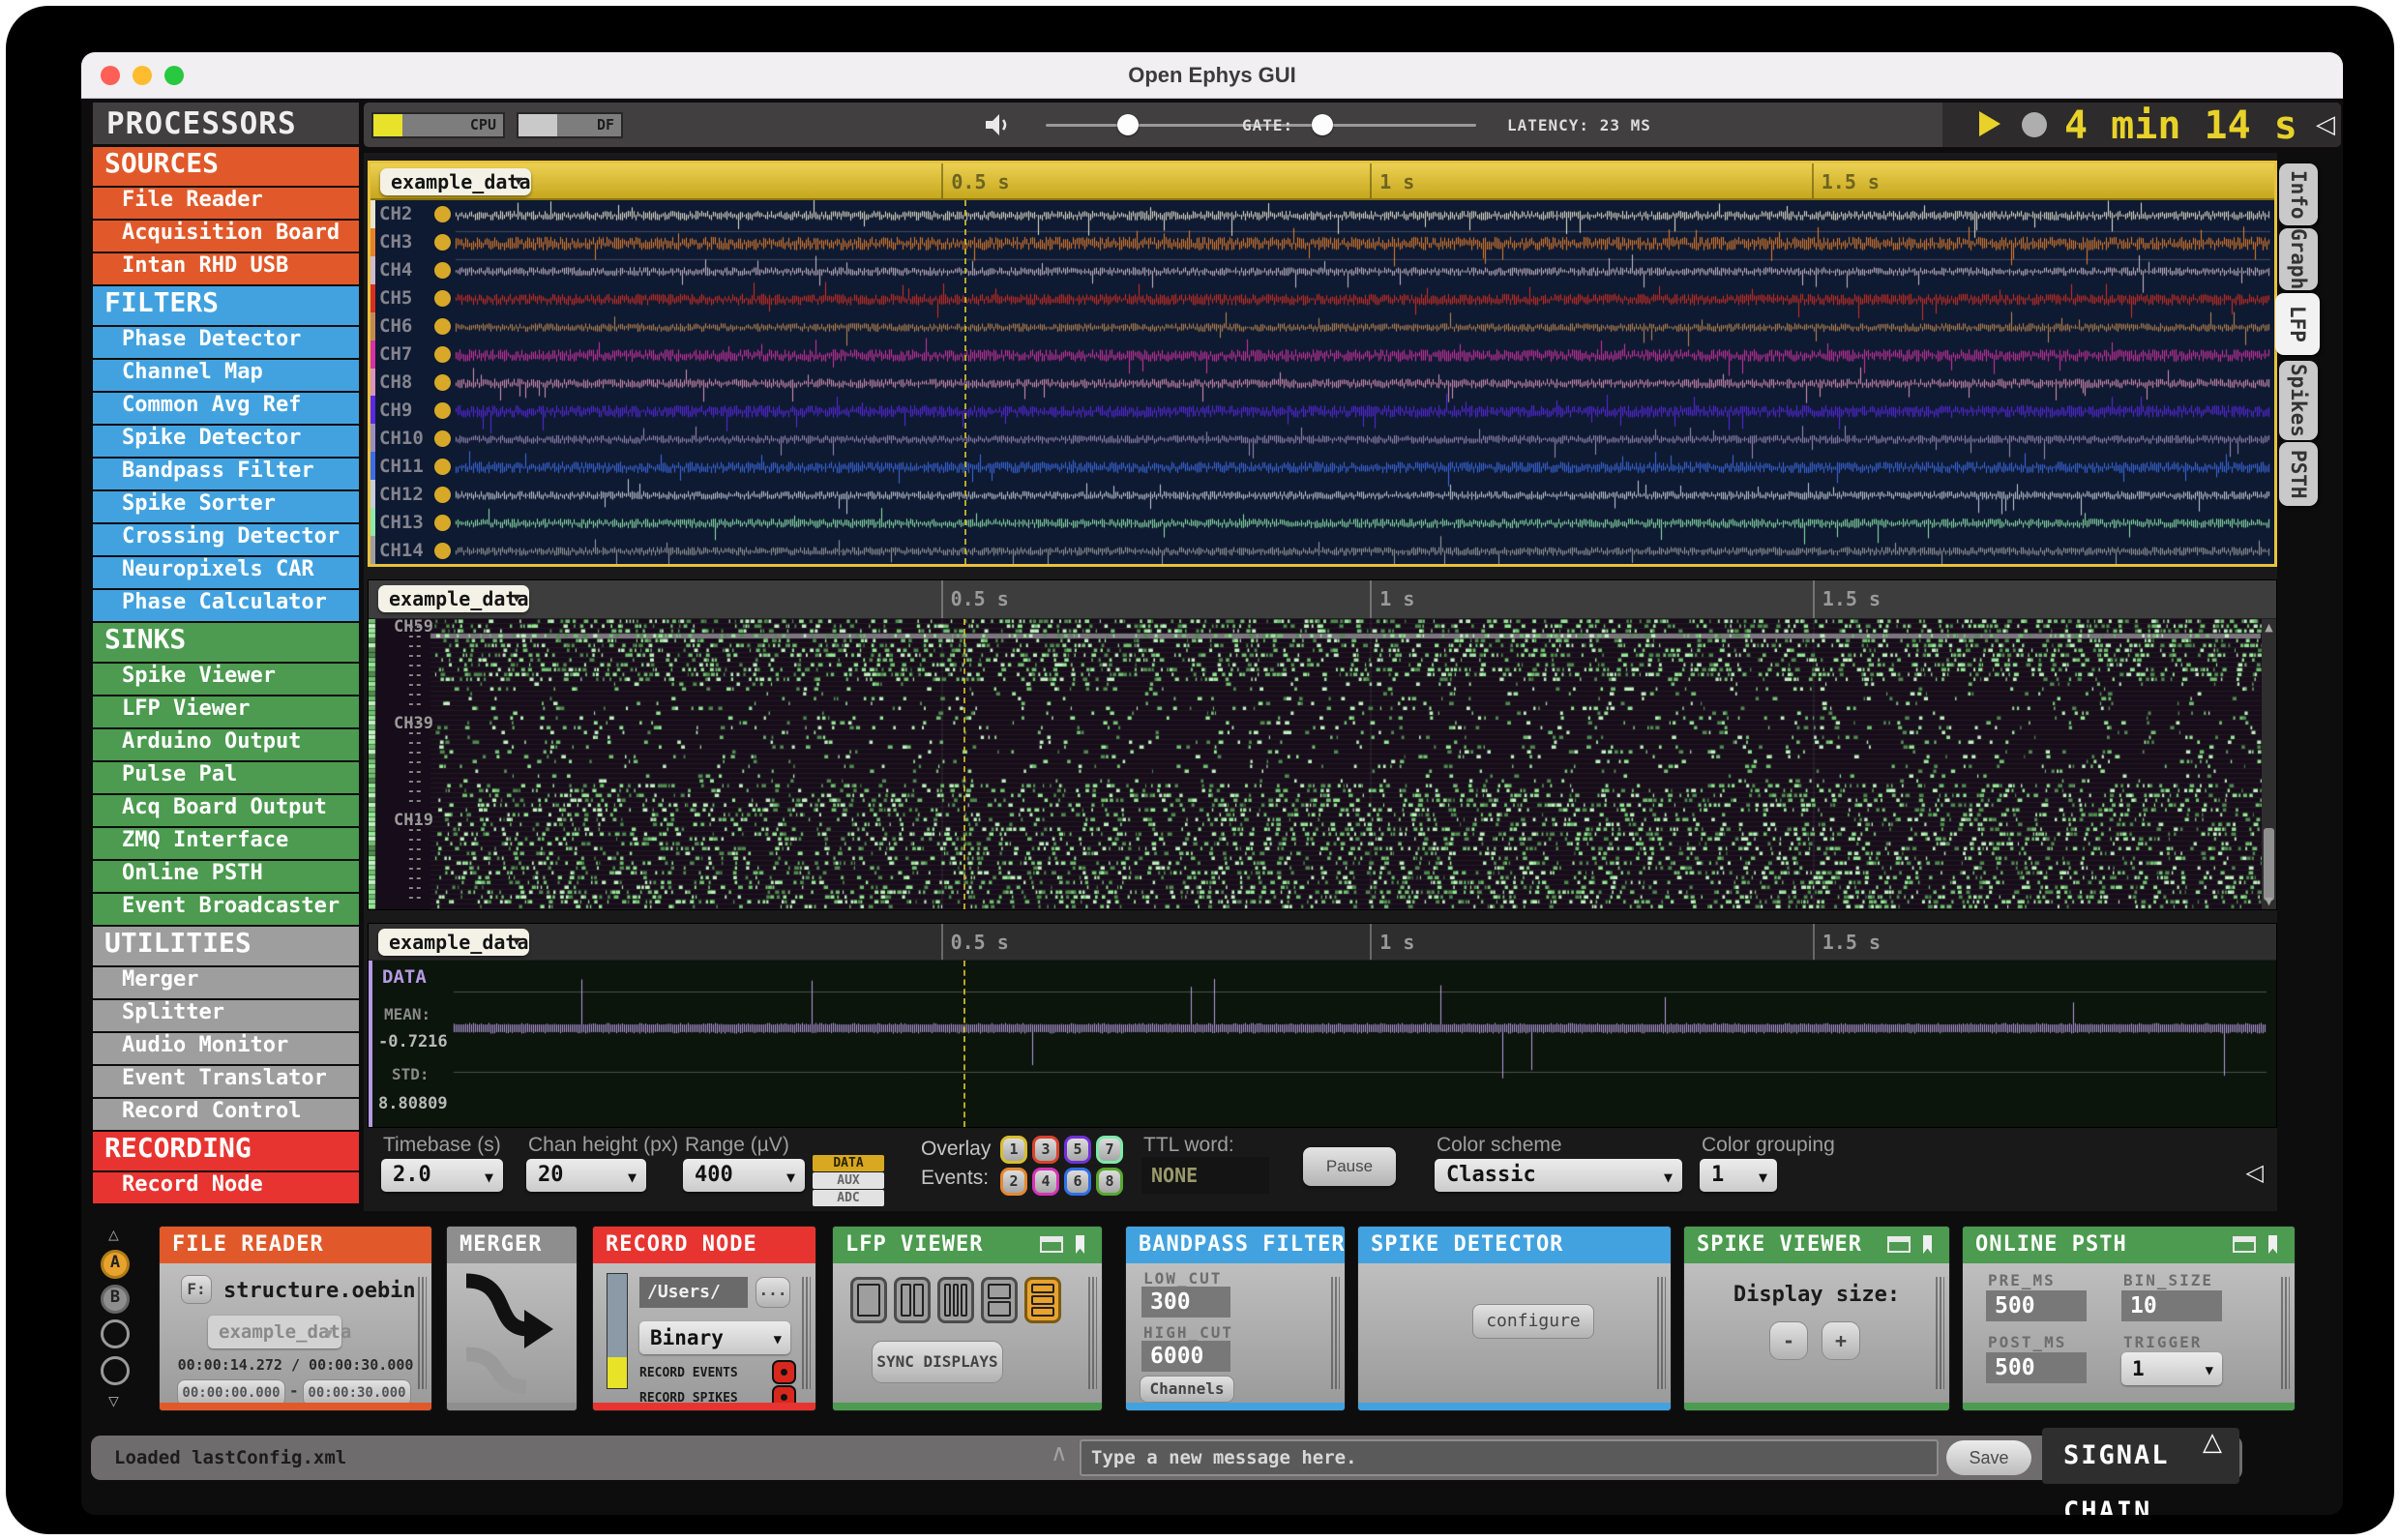  What do you see at coordinates (2255, 1172) in the screenshot?
I see `collapse-options-button: ◁` at bounding box center [2255, 1172].